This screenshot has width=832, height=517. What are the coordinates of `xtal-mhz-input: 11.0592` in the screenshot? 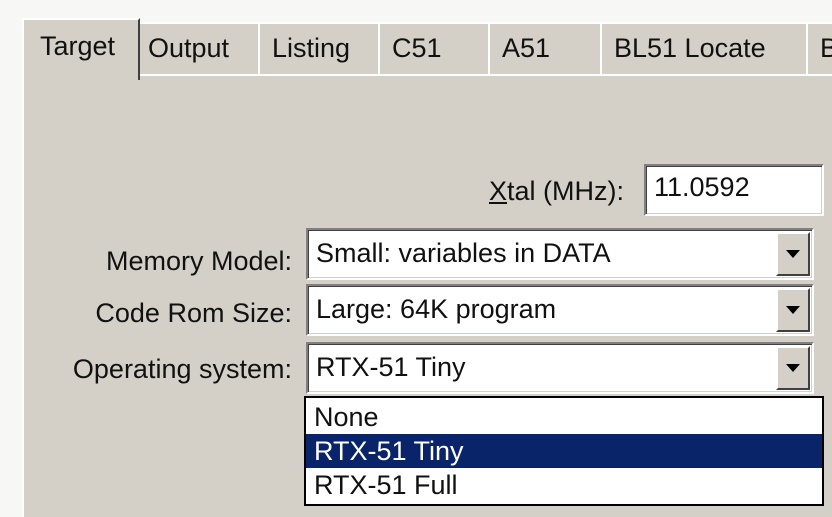 It's located at (734, 190).